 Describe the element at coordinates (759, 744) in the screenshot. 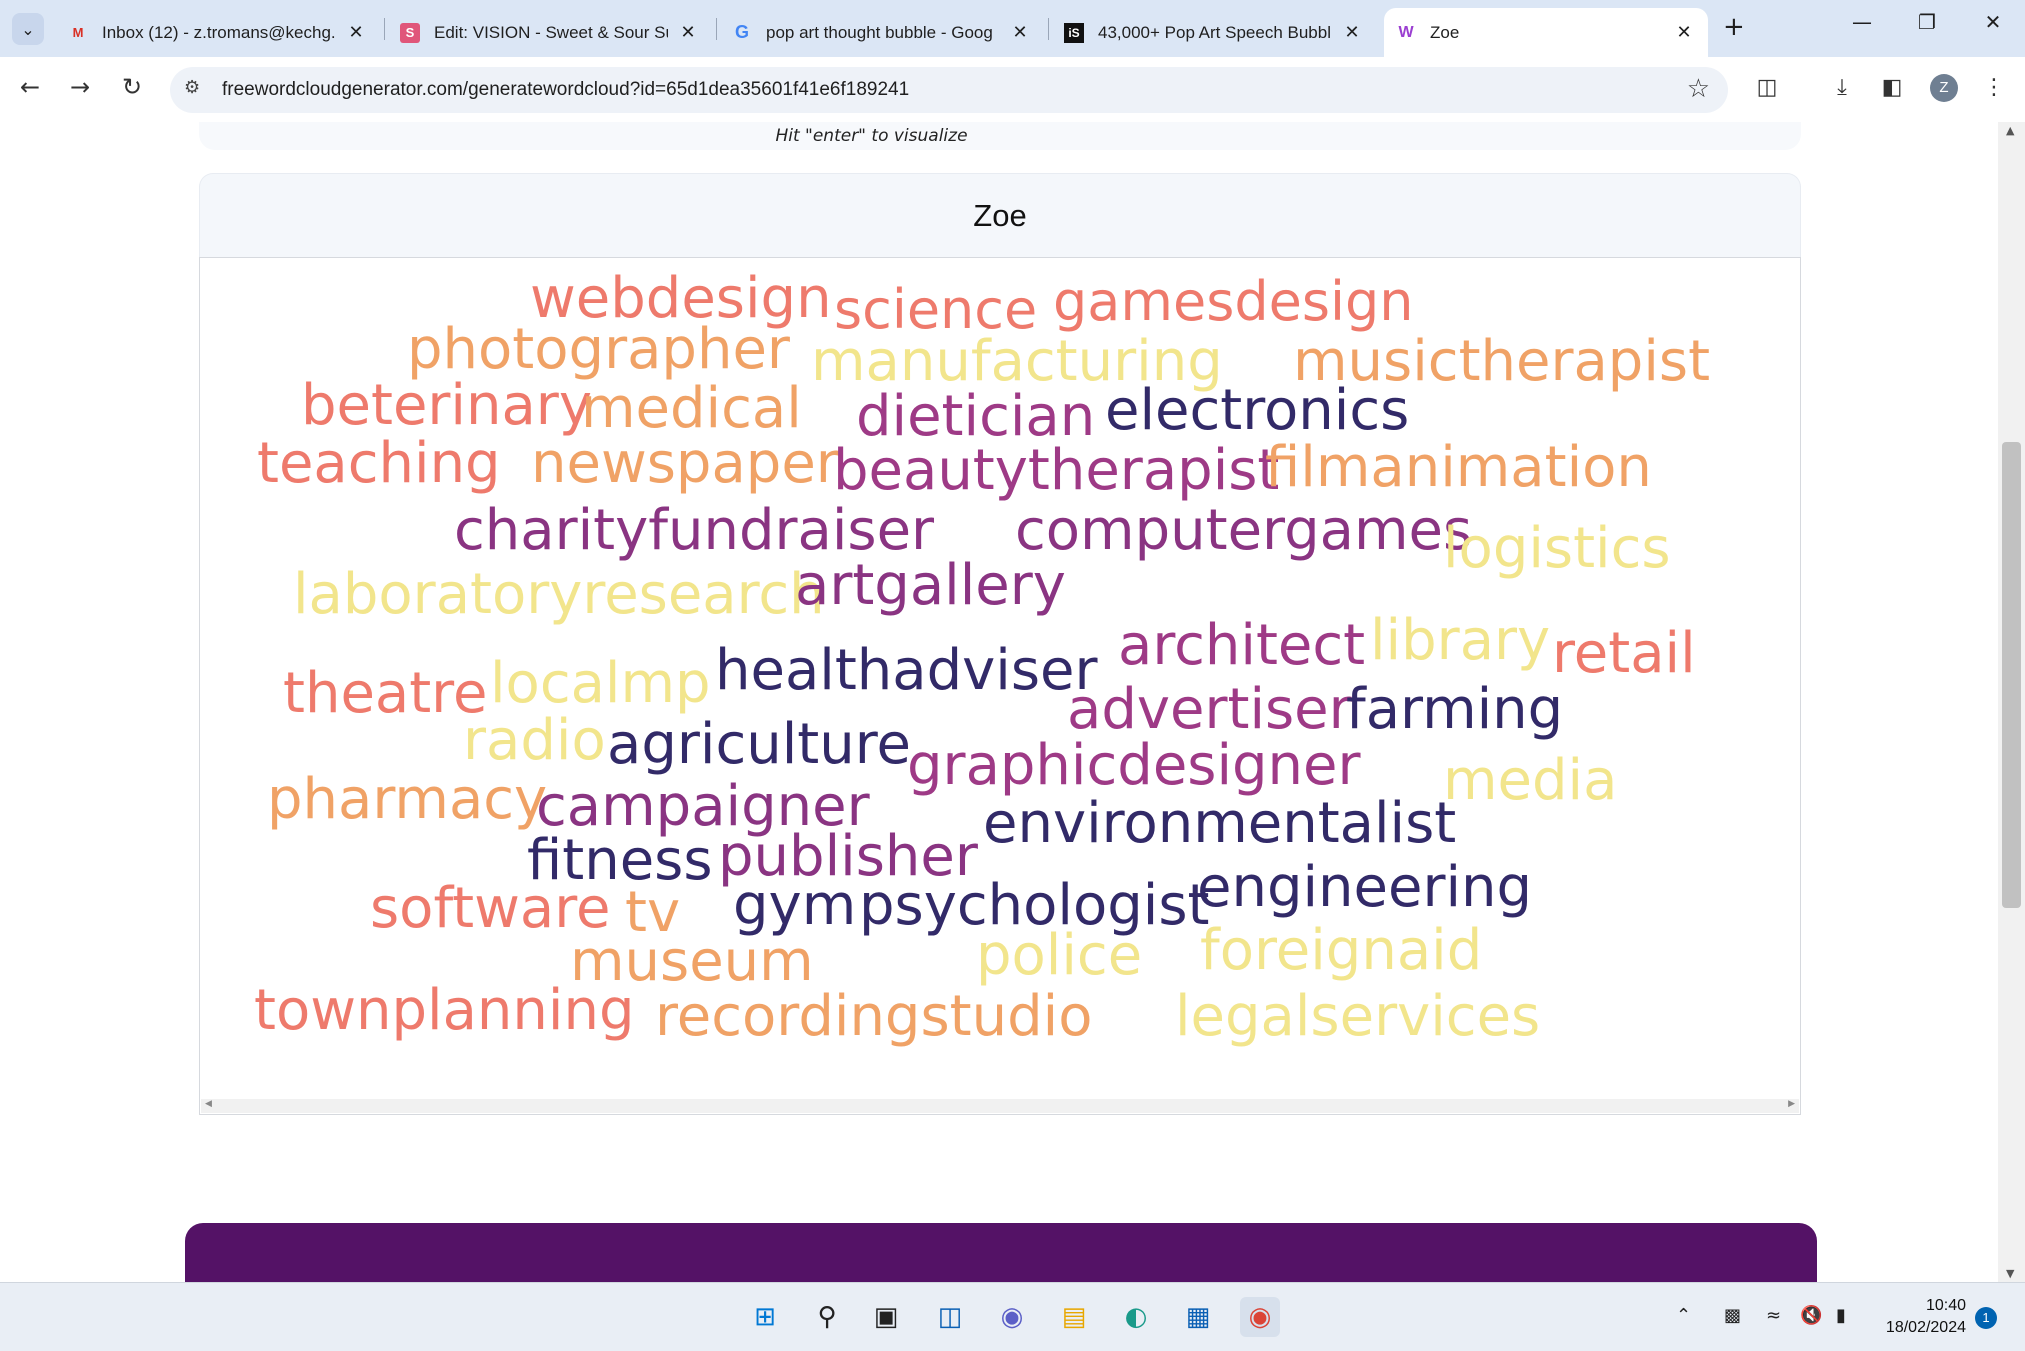

I see `cloud-word: agriculture` at that location.